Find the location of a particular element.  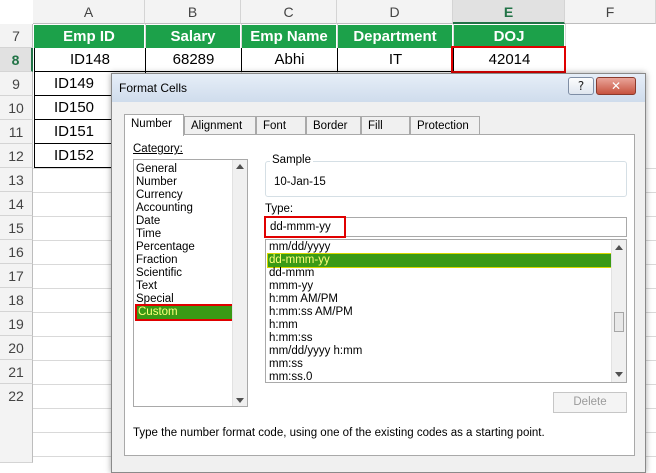

row-header-20: 20 is located at coordinates (16, 348).